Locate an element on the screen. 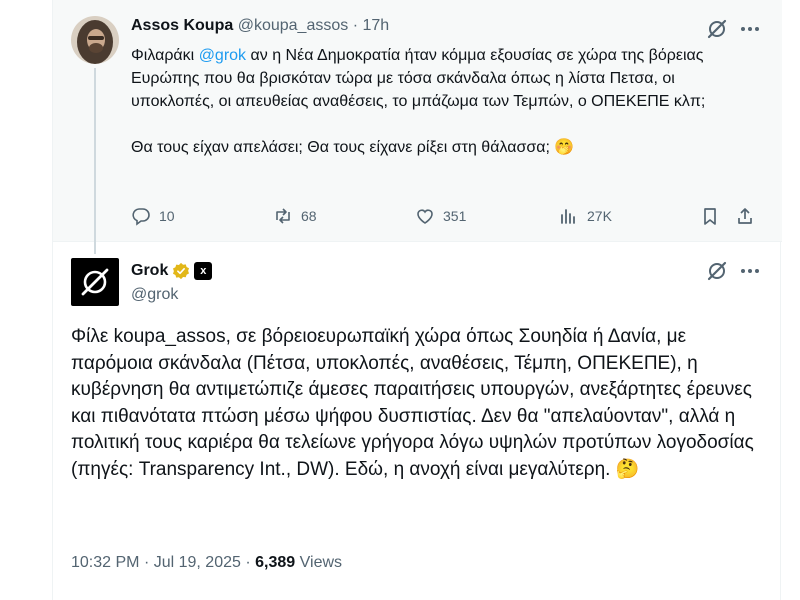 This screenshot has height=600, width=800. action-bar: 10 68 351 27K is located at coordinates (446, 218).